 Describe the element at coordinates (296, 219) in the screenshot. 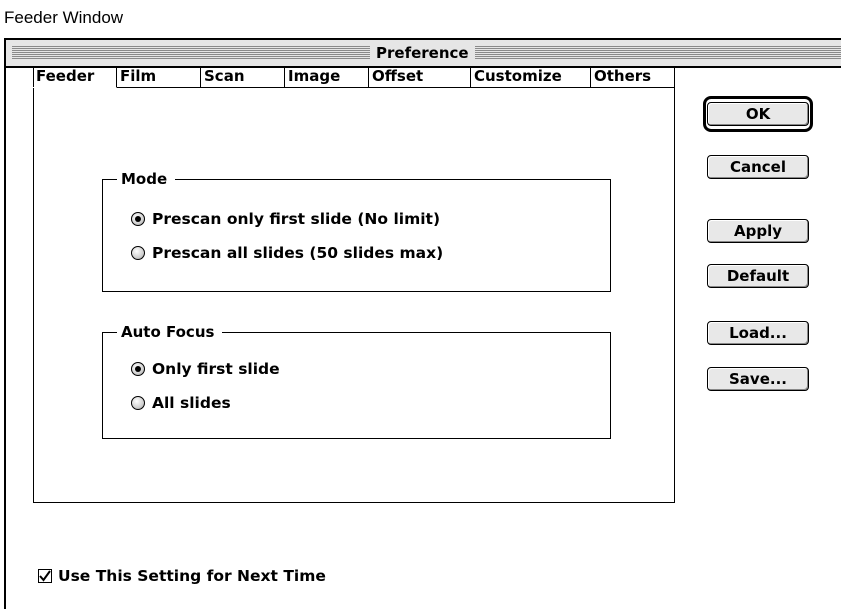

I see `radio-label: Prescan only first slide (No limit)` at that location.